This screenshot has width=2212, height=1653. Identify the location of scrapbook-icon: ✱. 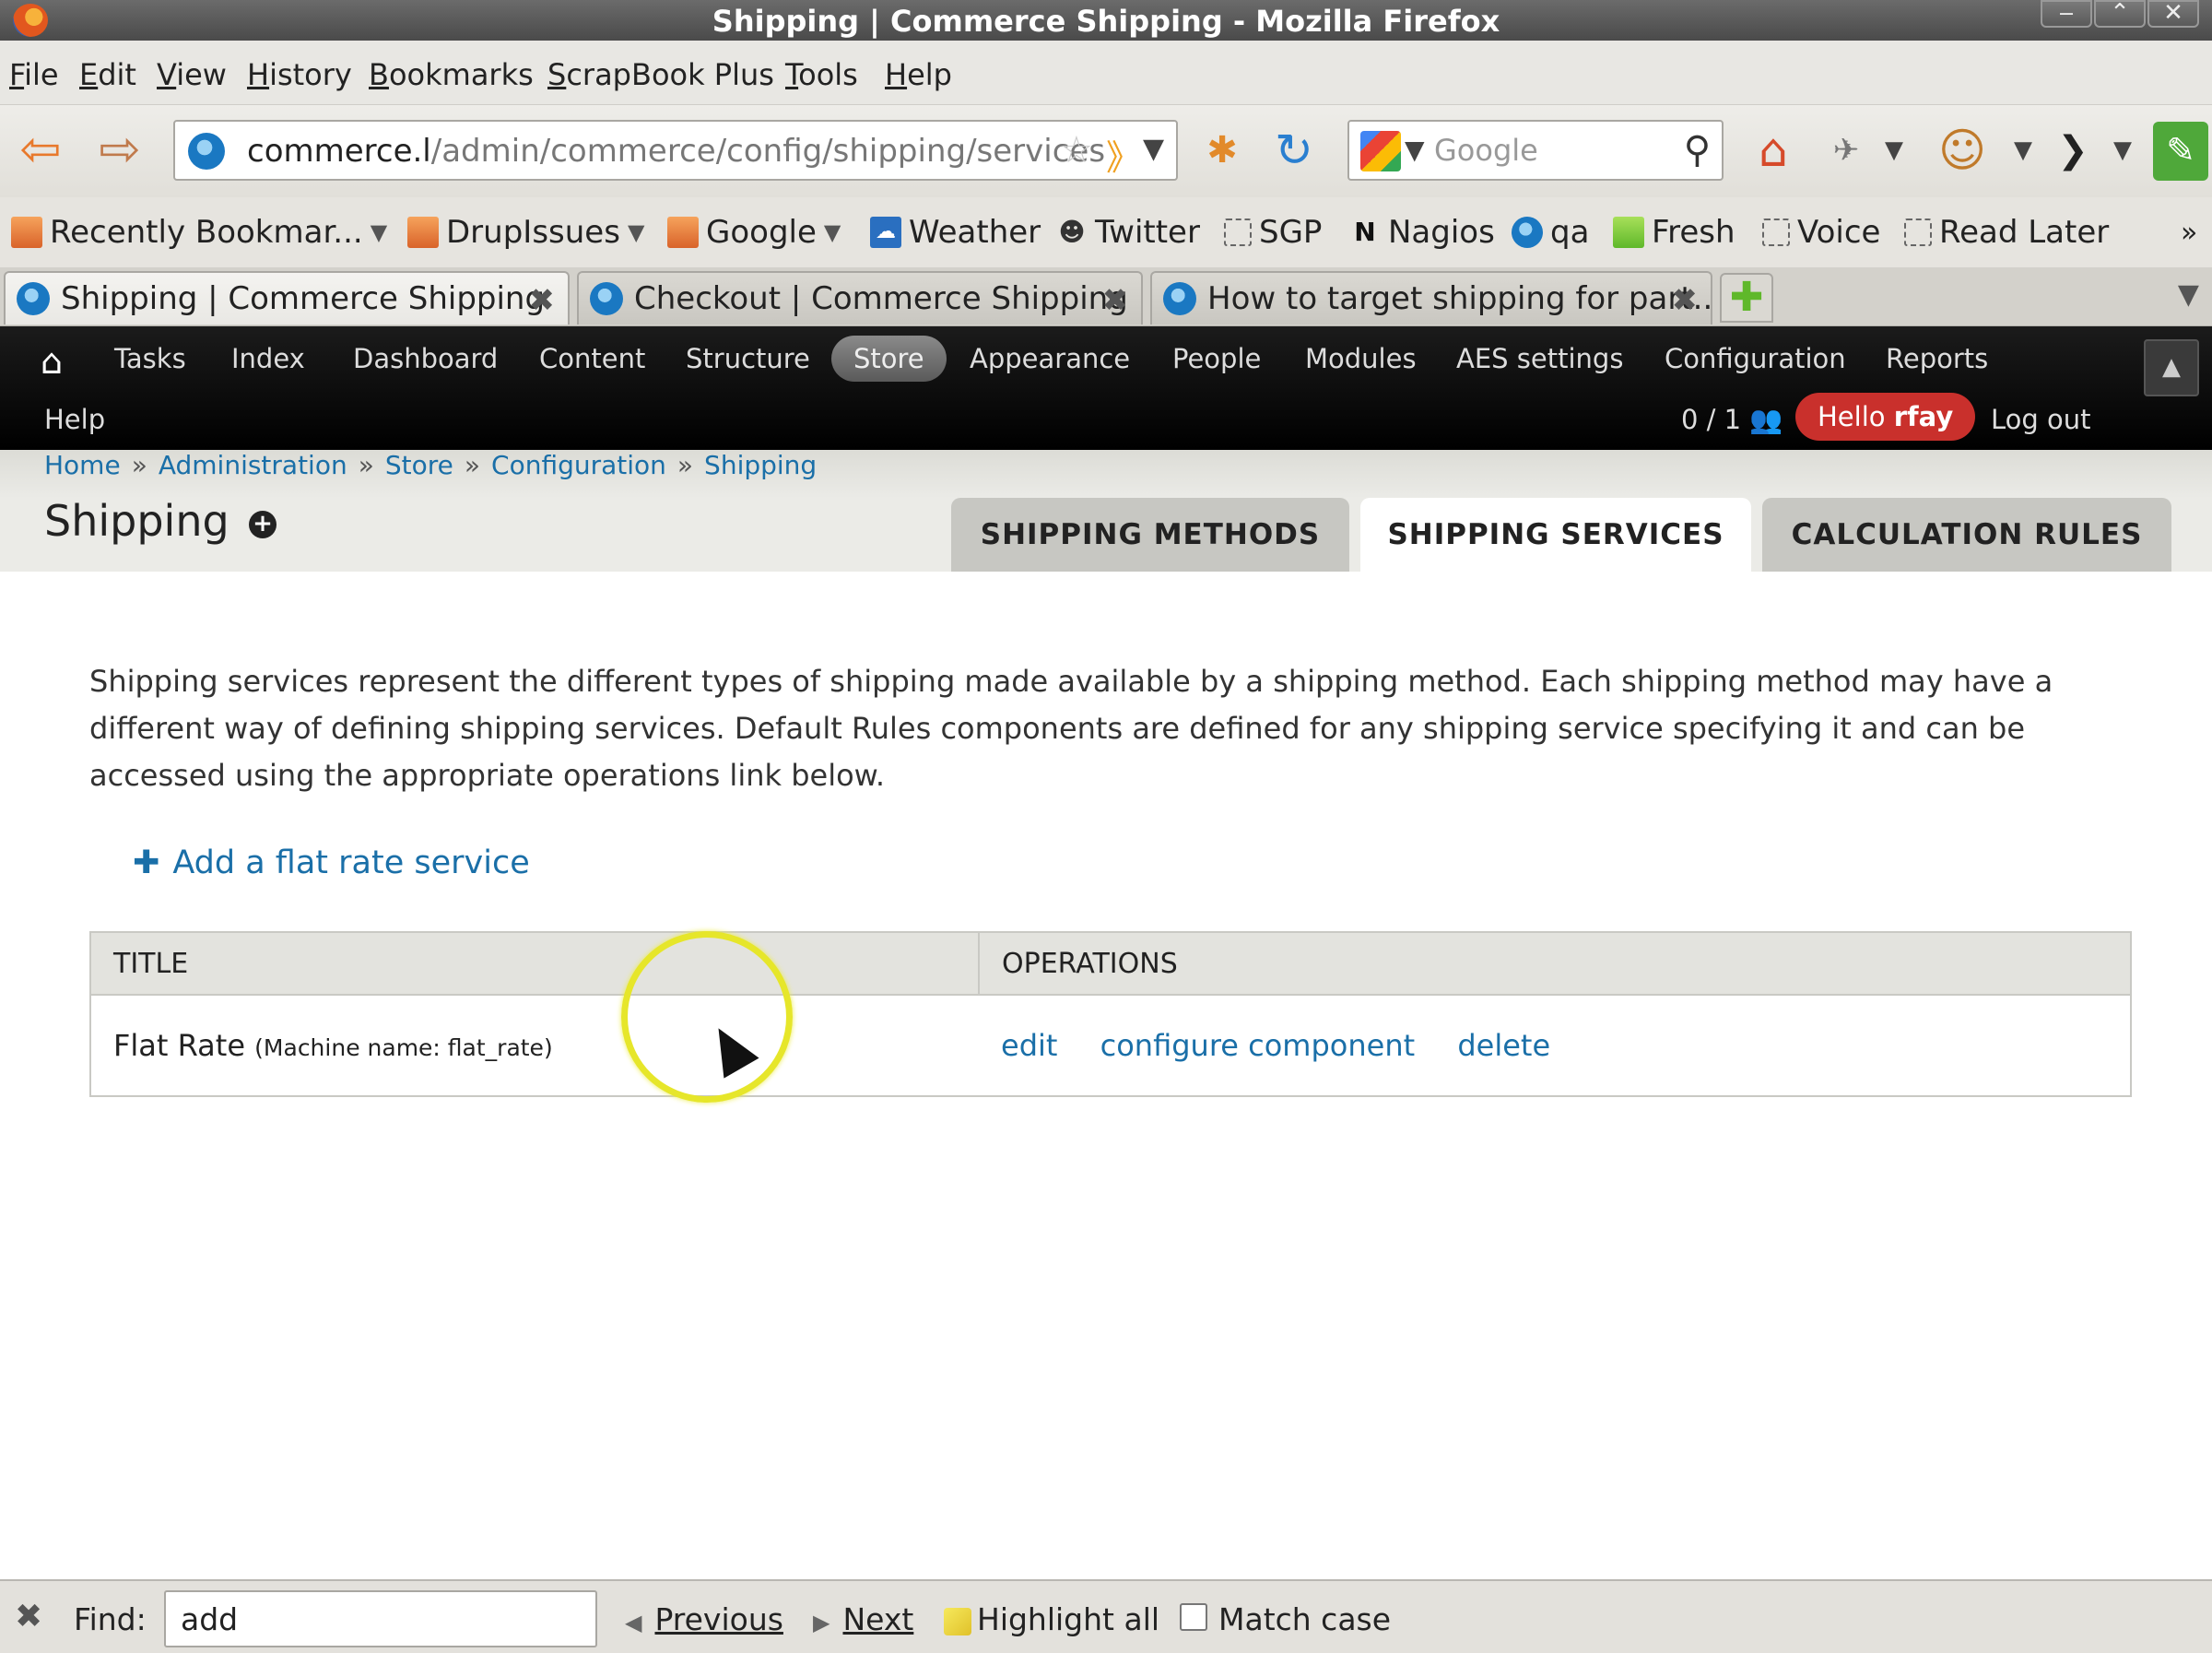
(1222, 151).